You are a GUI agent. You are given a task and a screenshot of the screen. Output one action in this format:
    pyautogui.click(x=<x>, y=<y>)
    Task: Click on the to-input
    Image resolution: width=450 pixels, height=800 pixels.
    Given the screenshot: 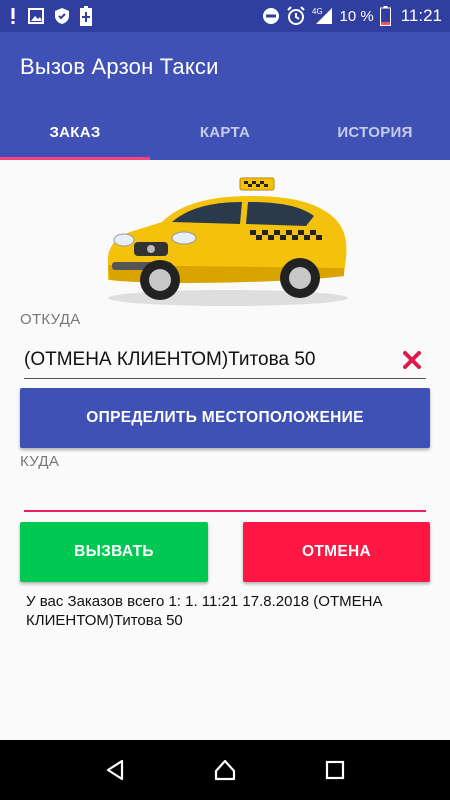 What is the action you would take?
    pyautogui.click(x=225, y=495)
    